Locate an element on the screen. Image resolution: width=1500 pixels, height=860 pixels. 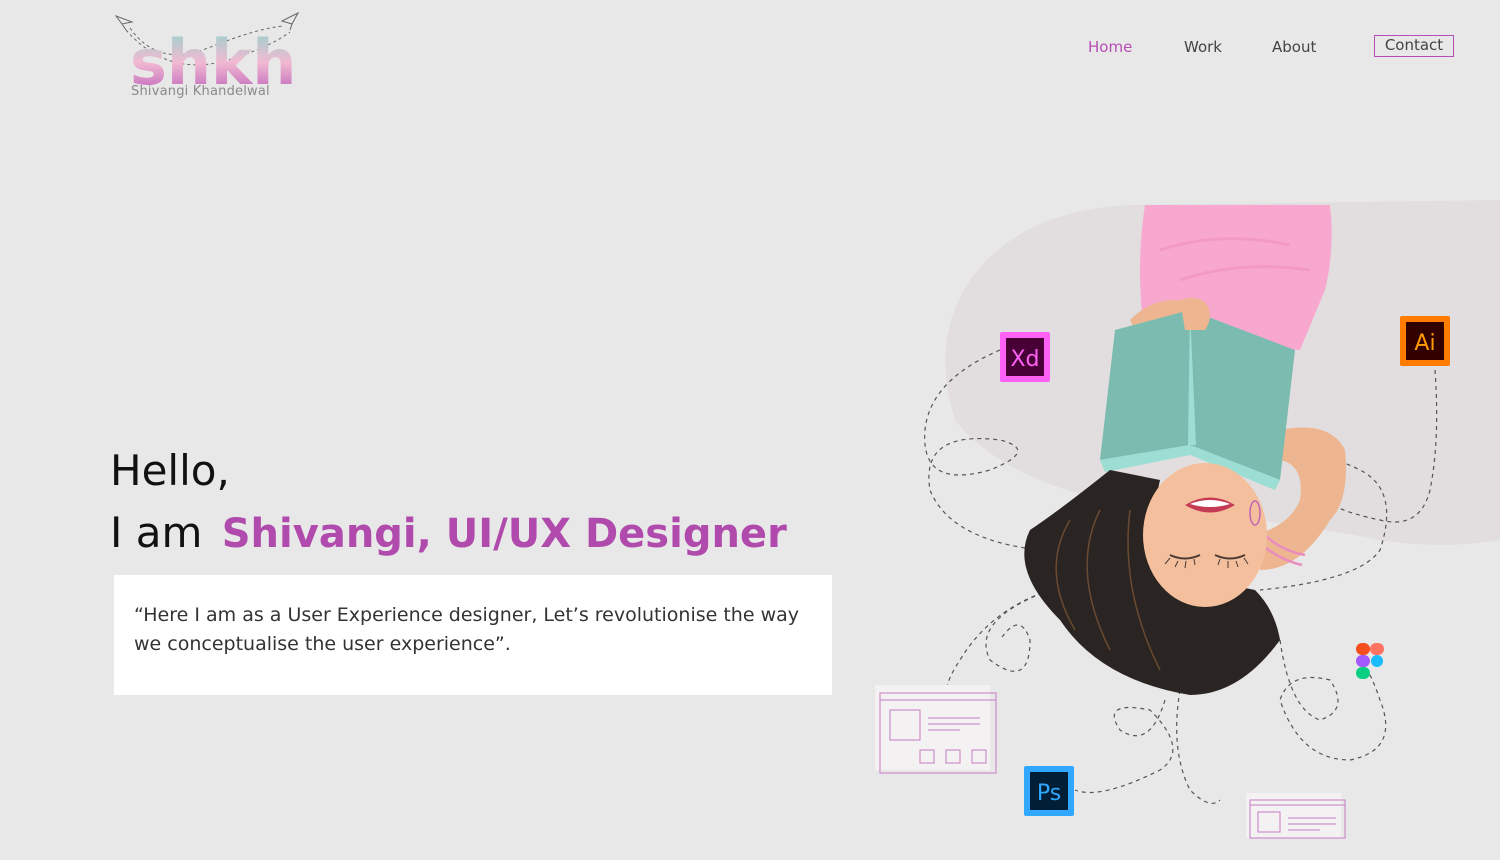
hero-intro: I am Shivangi, UI/UX Designer is located at coordinates (448, 532).